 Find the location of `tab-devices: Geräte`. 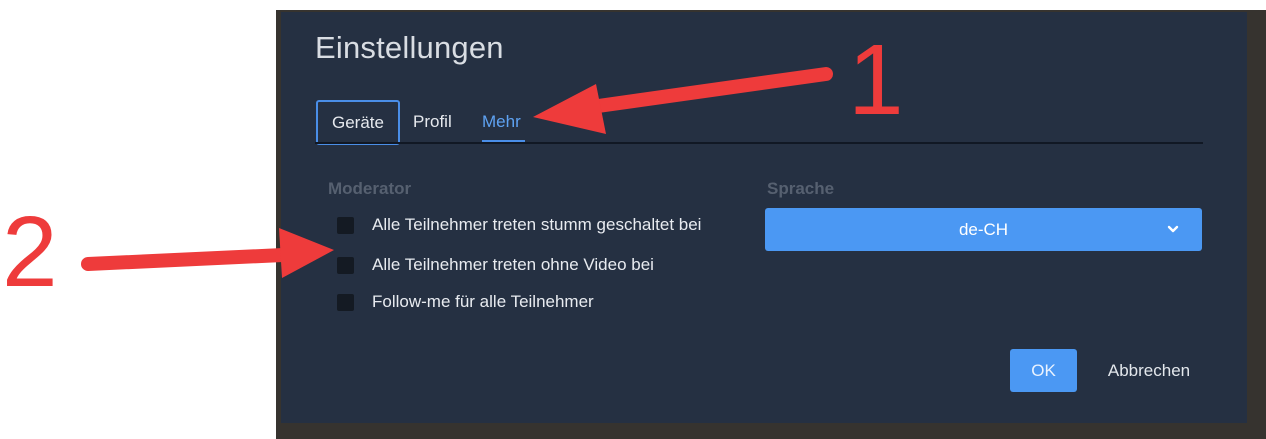

tab-devices: Geräte is located at coordinates (358, 122).